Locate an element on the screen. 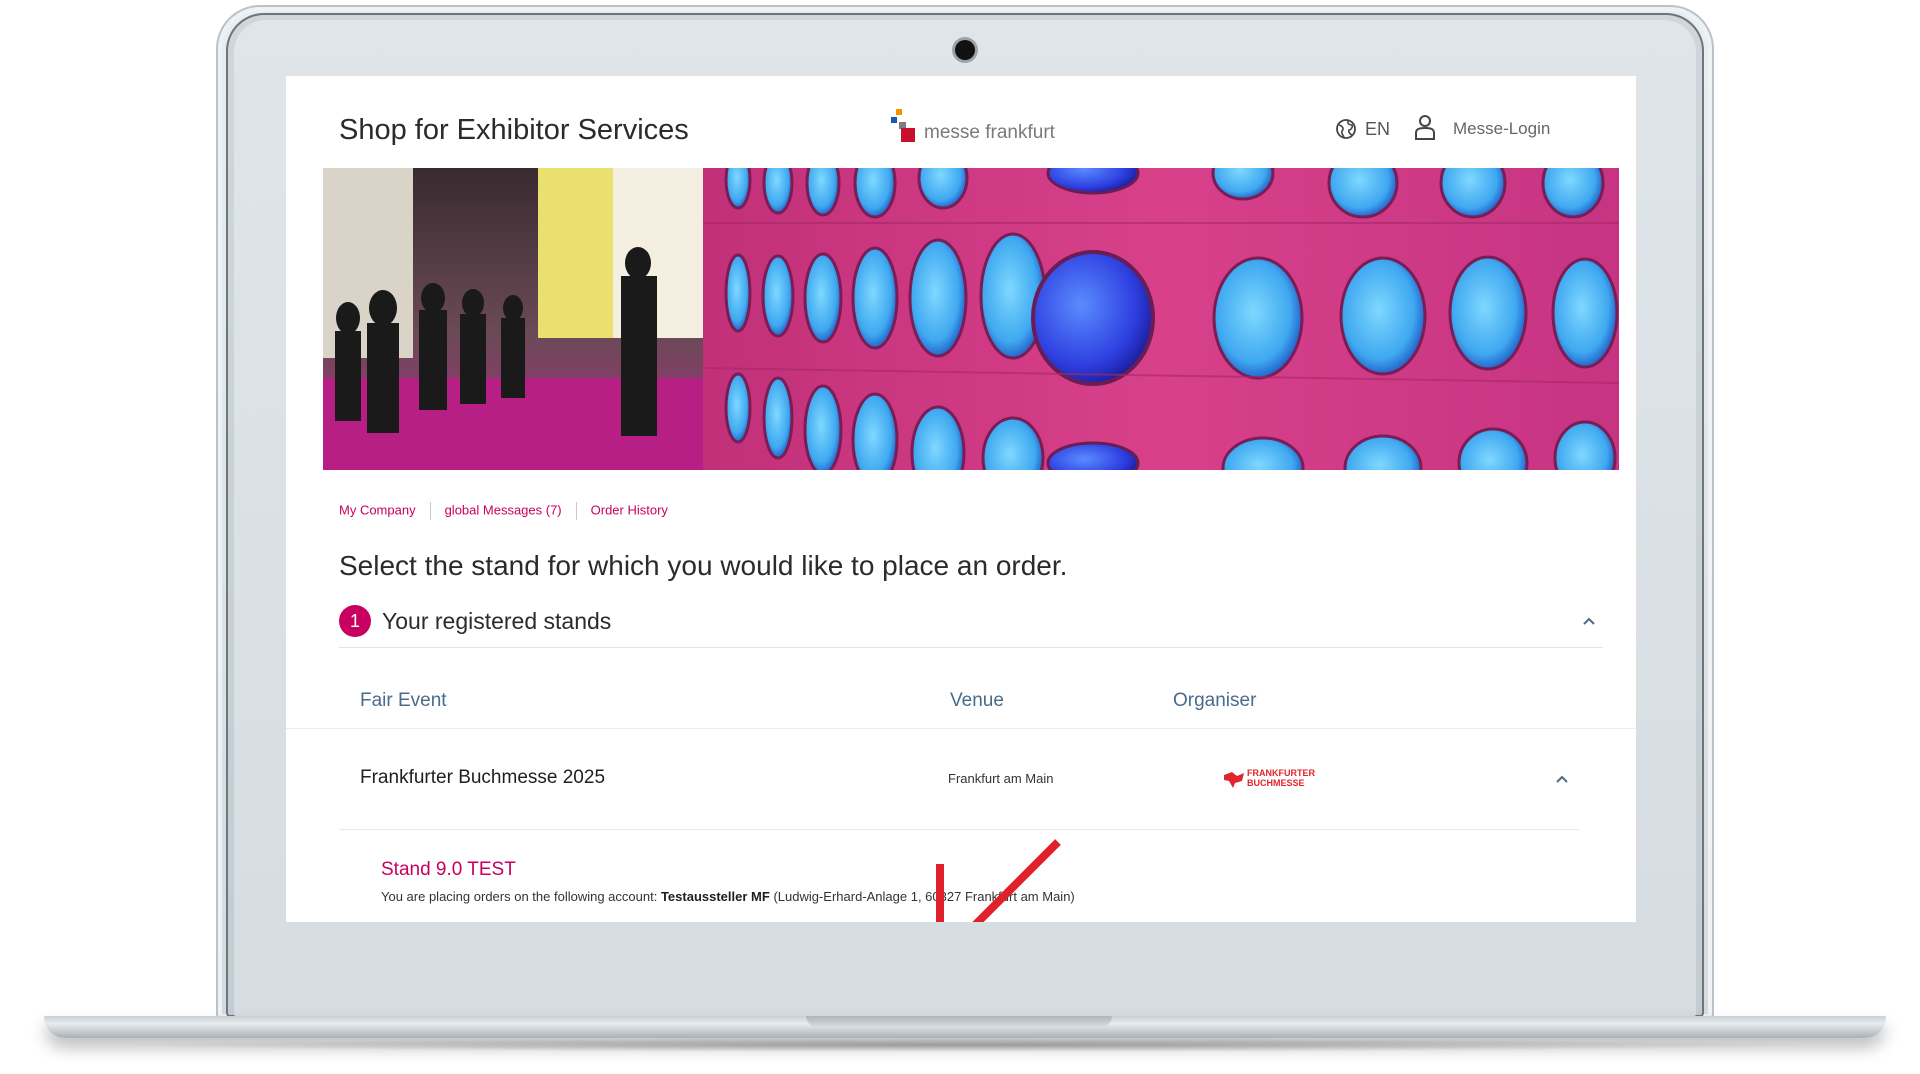  laptop-notch is located at coordinates (959, 1021).